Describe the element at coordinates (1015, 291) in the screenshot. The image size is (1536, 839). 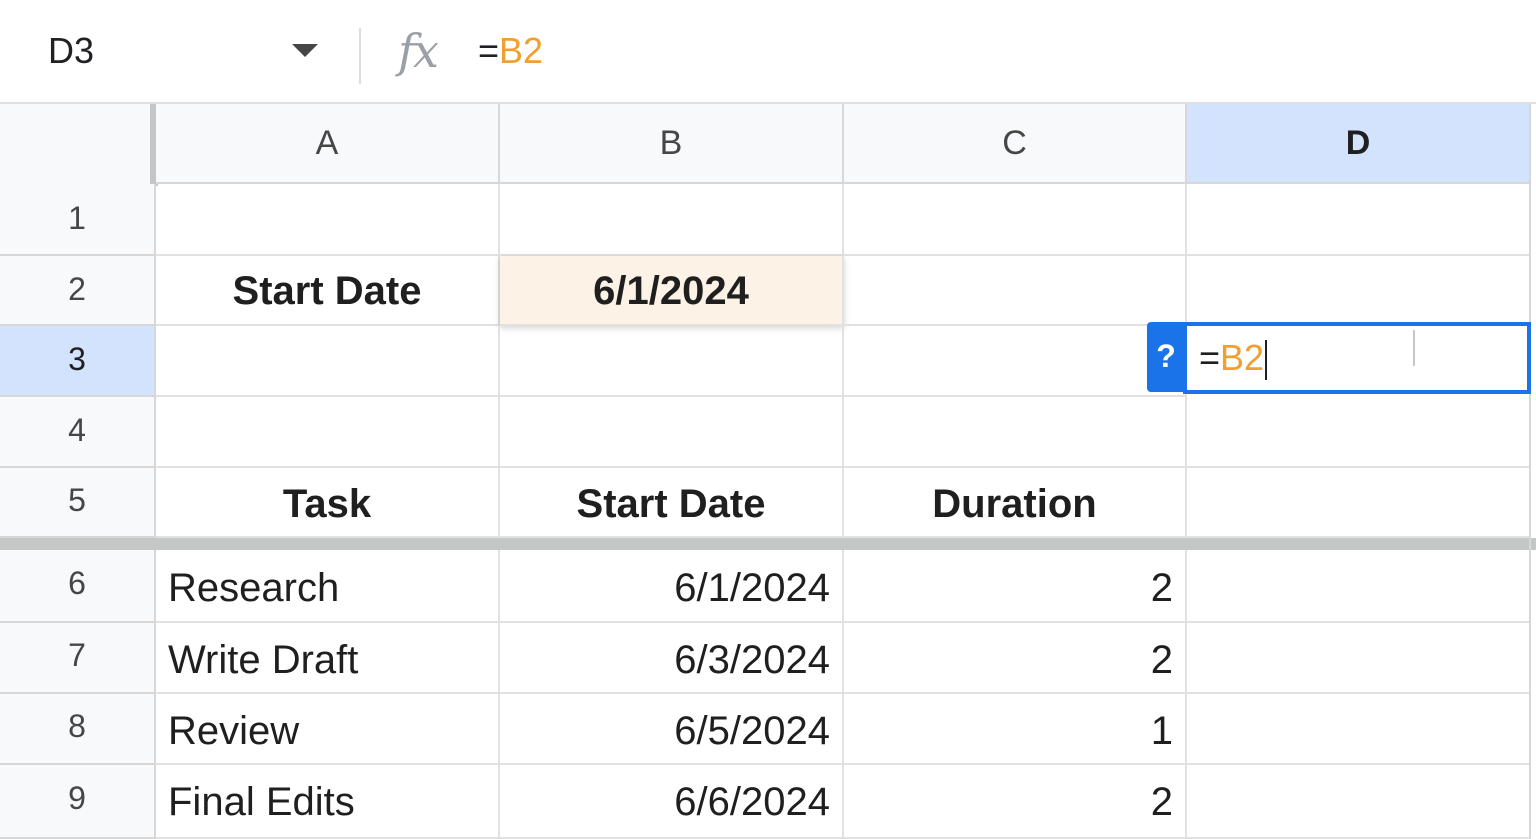
I see `cell-c2` at that location.